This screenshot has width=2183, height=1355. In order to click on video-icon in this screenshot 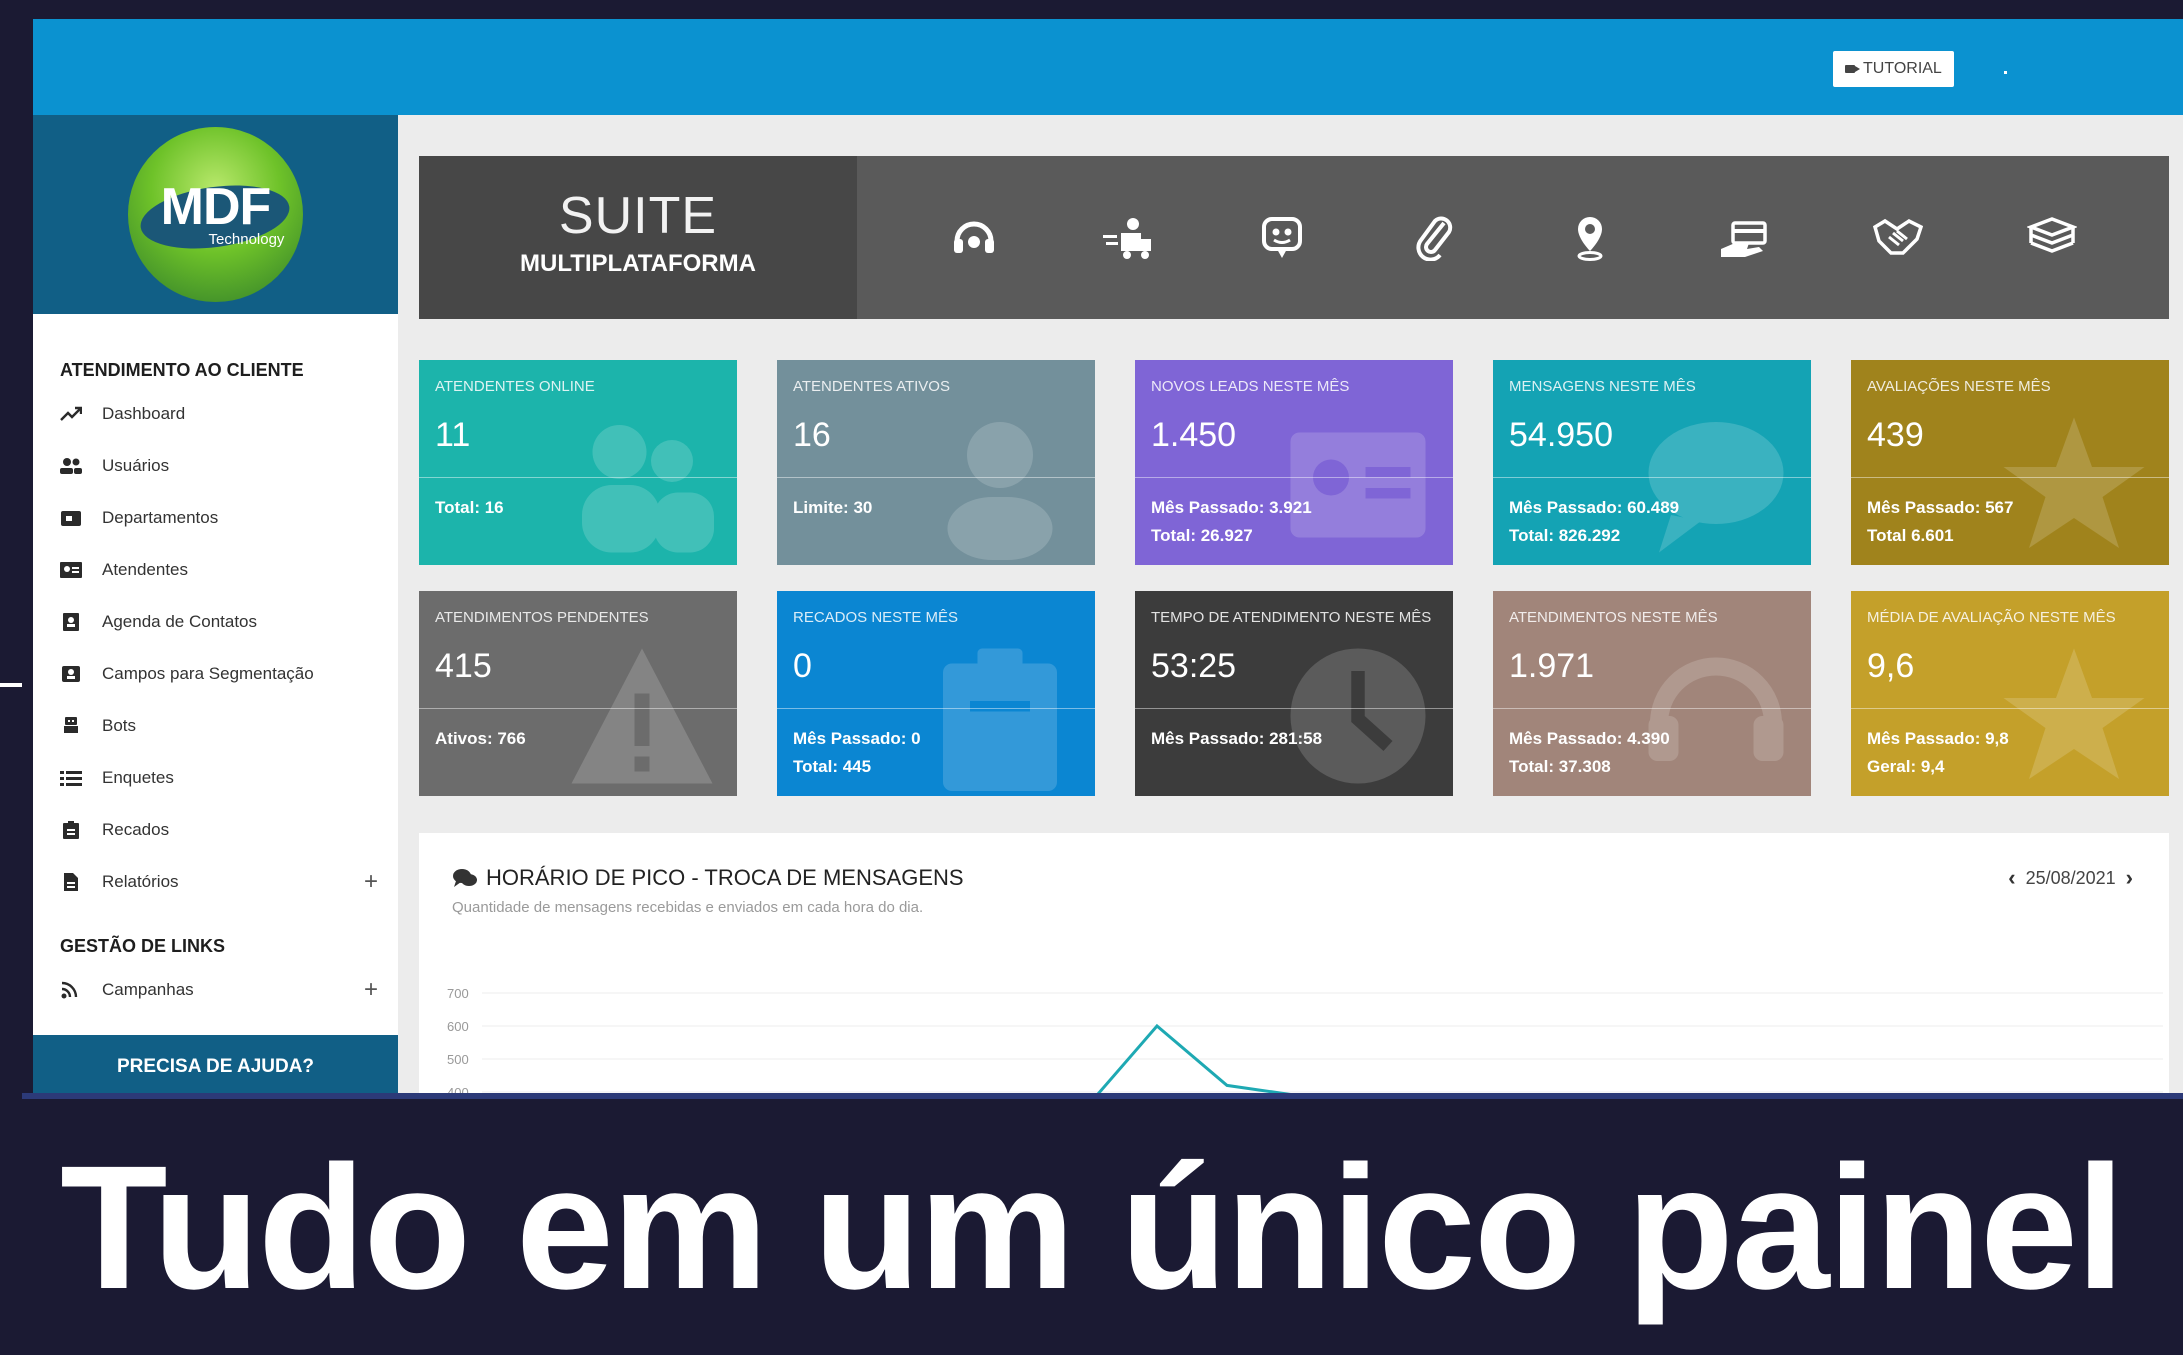, I will do `click(1852, 69)`.